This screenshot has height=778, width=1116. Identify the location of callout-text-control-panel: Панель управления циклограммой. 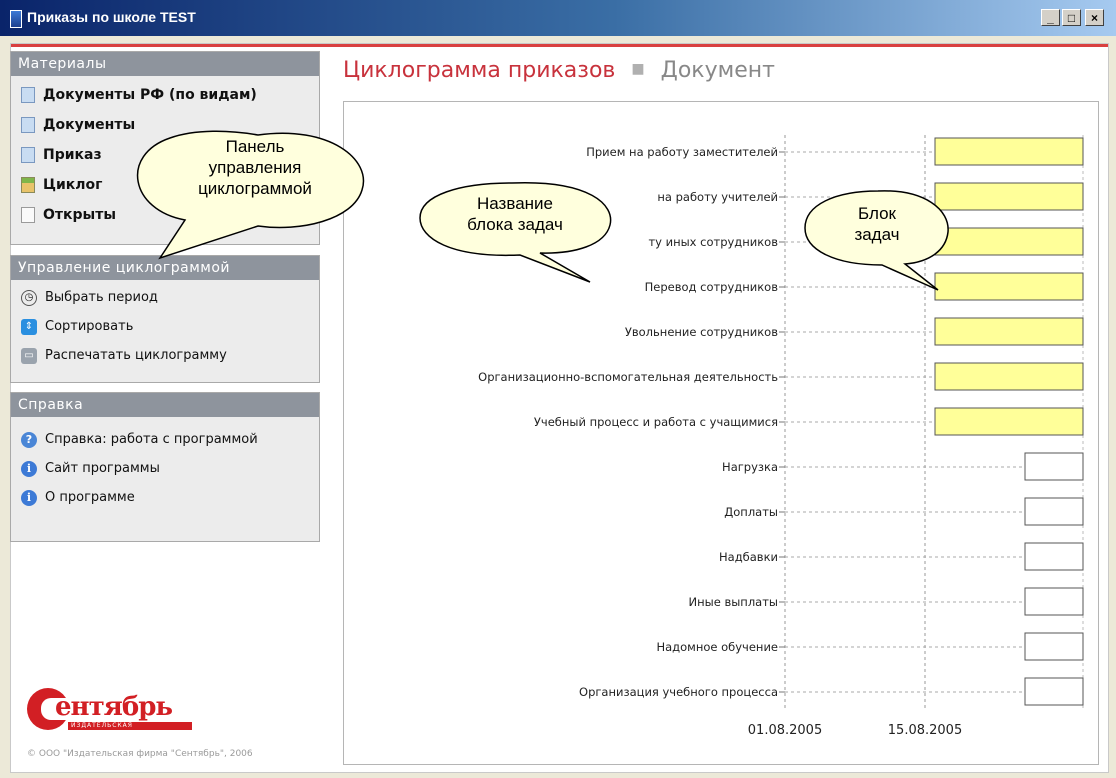
(255, 167).